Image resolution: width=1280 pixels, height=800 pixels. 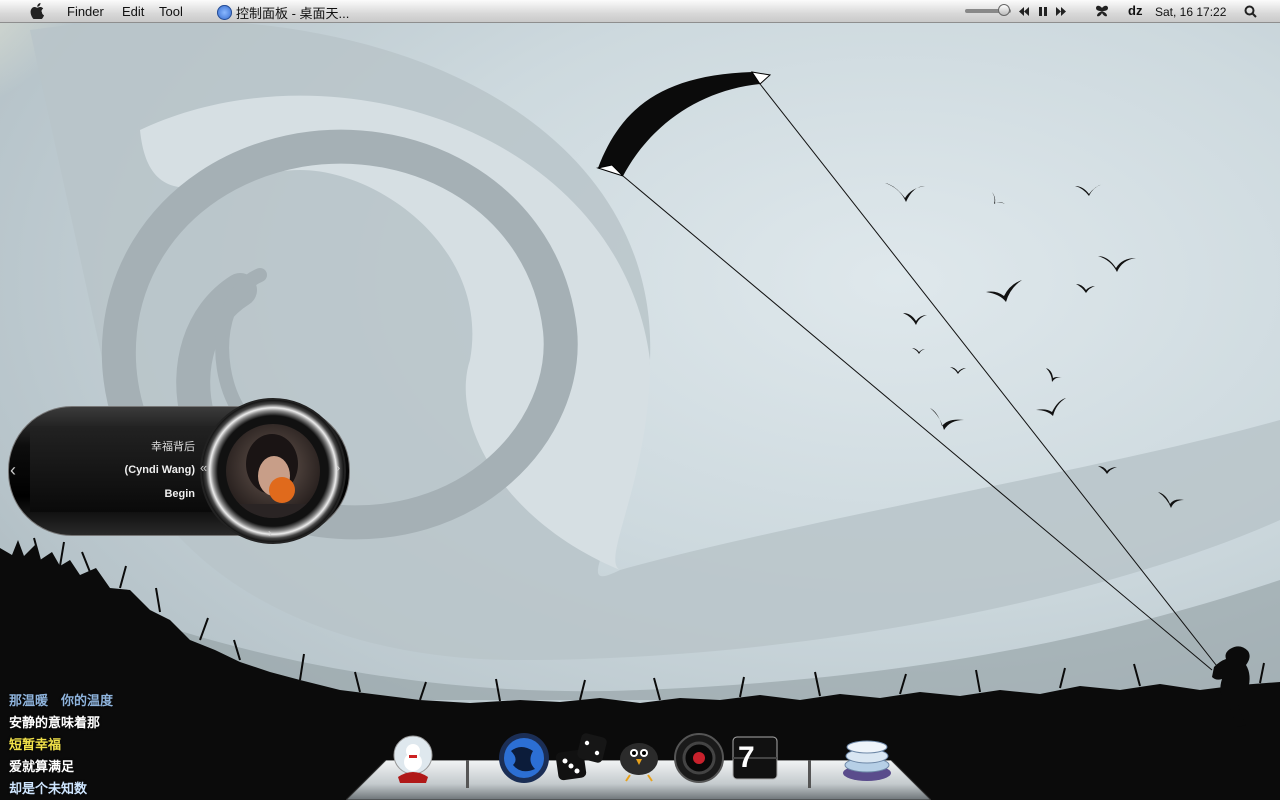 What do you see at coordinates (61, 700) in the screenshot?
I see `lyric-line-1: 那温暖 你的温度` at bounding box center [61, 700].